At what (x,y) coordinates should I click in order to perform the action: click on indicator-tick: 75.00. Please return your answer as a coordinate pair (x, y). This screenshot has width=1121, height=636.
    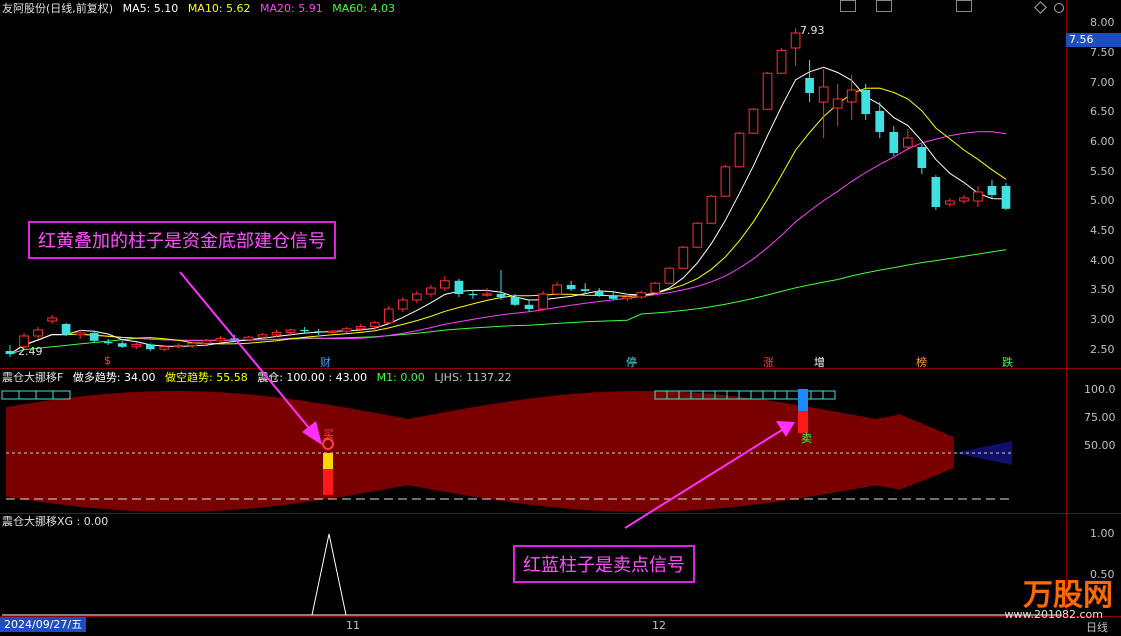
    Looking at the image, I should click on (1100, 417).